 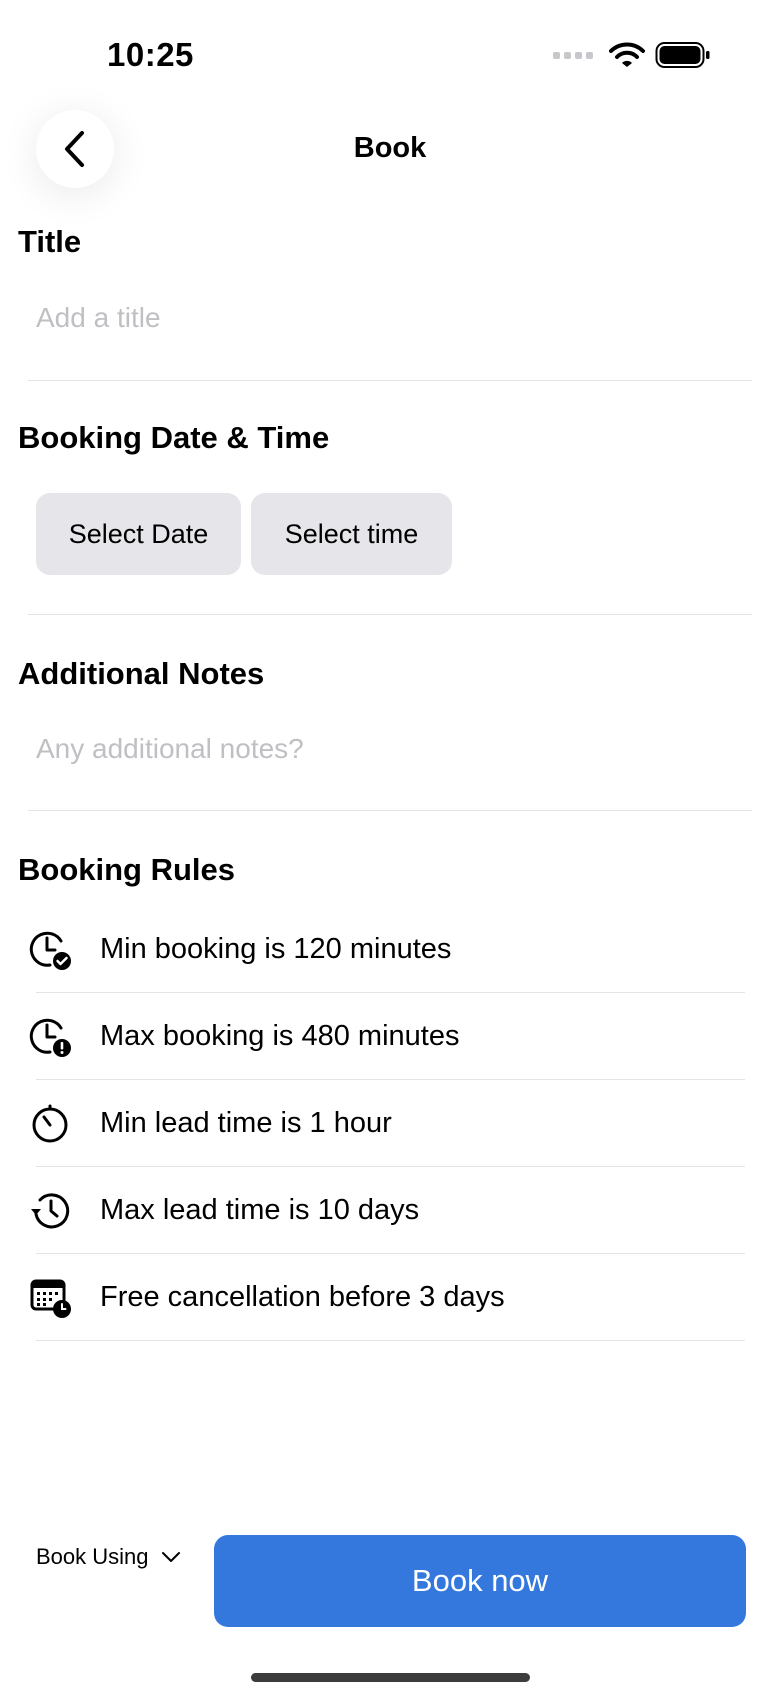 I want to click on history-icon, so click(x=50, y=1211).